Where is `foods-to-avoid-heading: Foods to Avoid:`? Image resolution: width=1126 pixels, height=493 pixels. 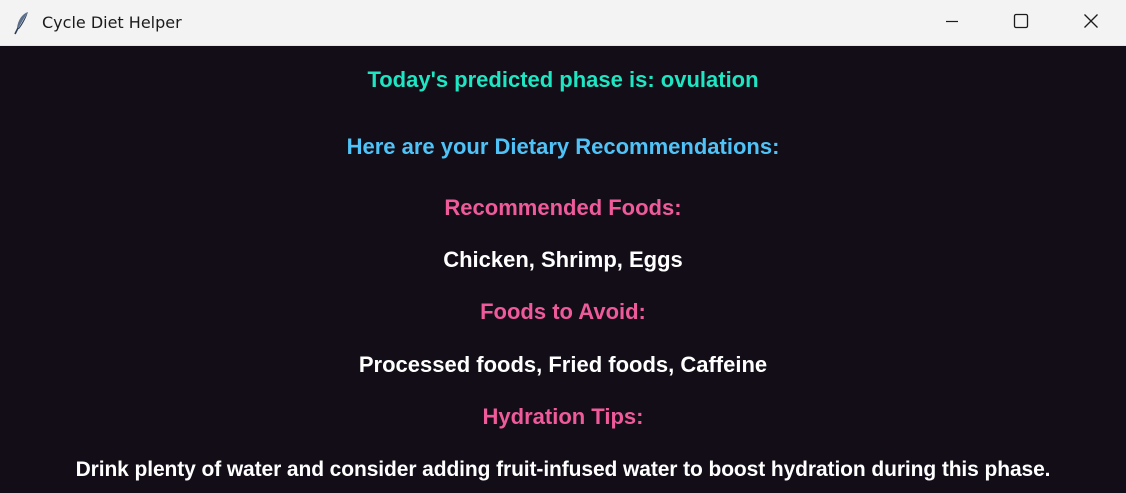
foods-to-avoid-heading: Foods to Avoid: is located at coordinates (563, 311).